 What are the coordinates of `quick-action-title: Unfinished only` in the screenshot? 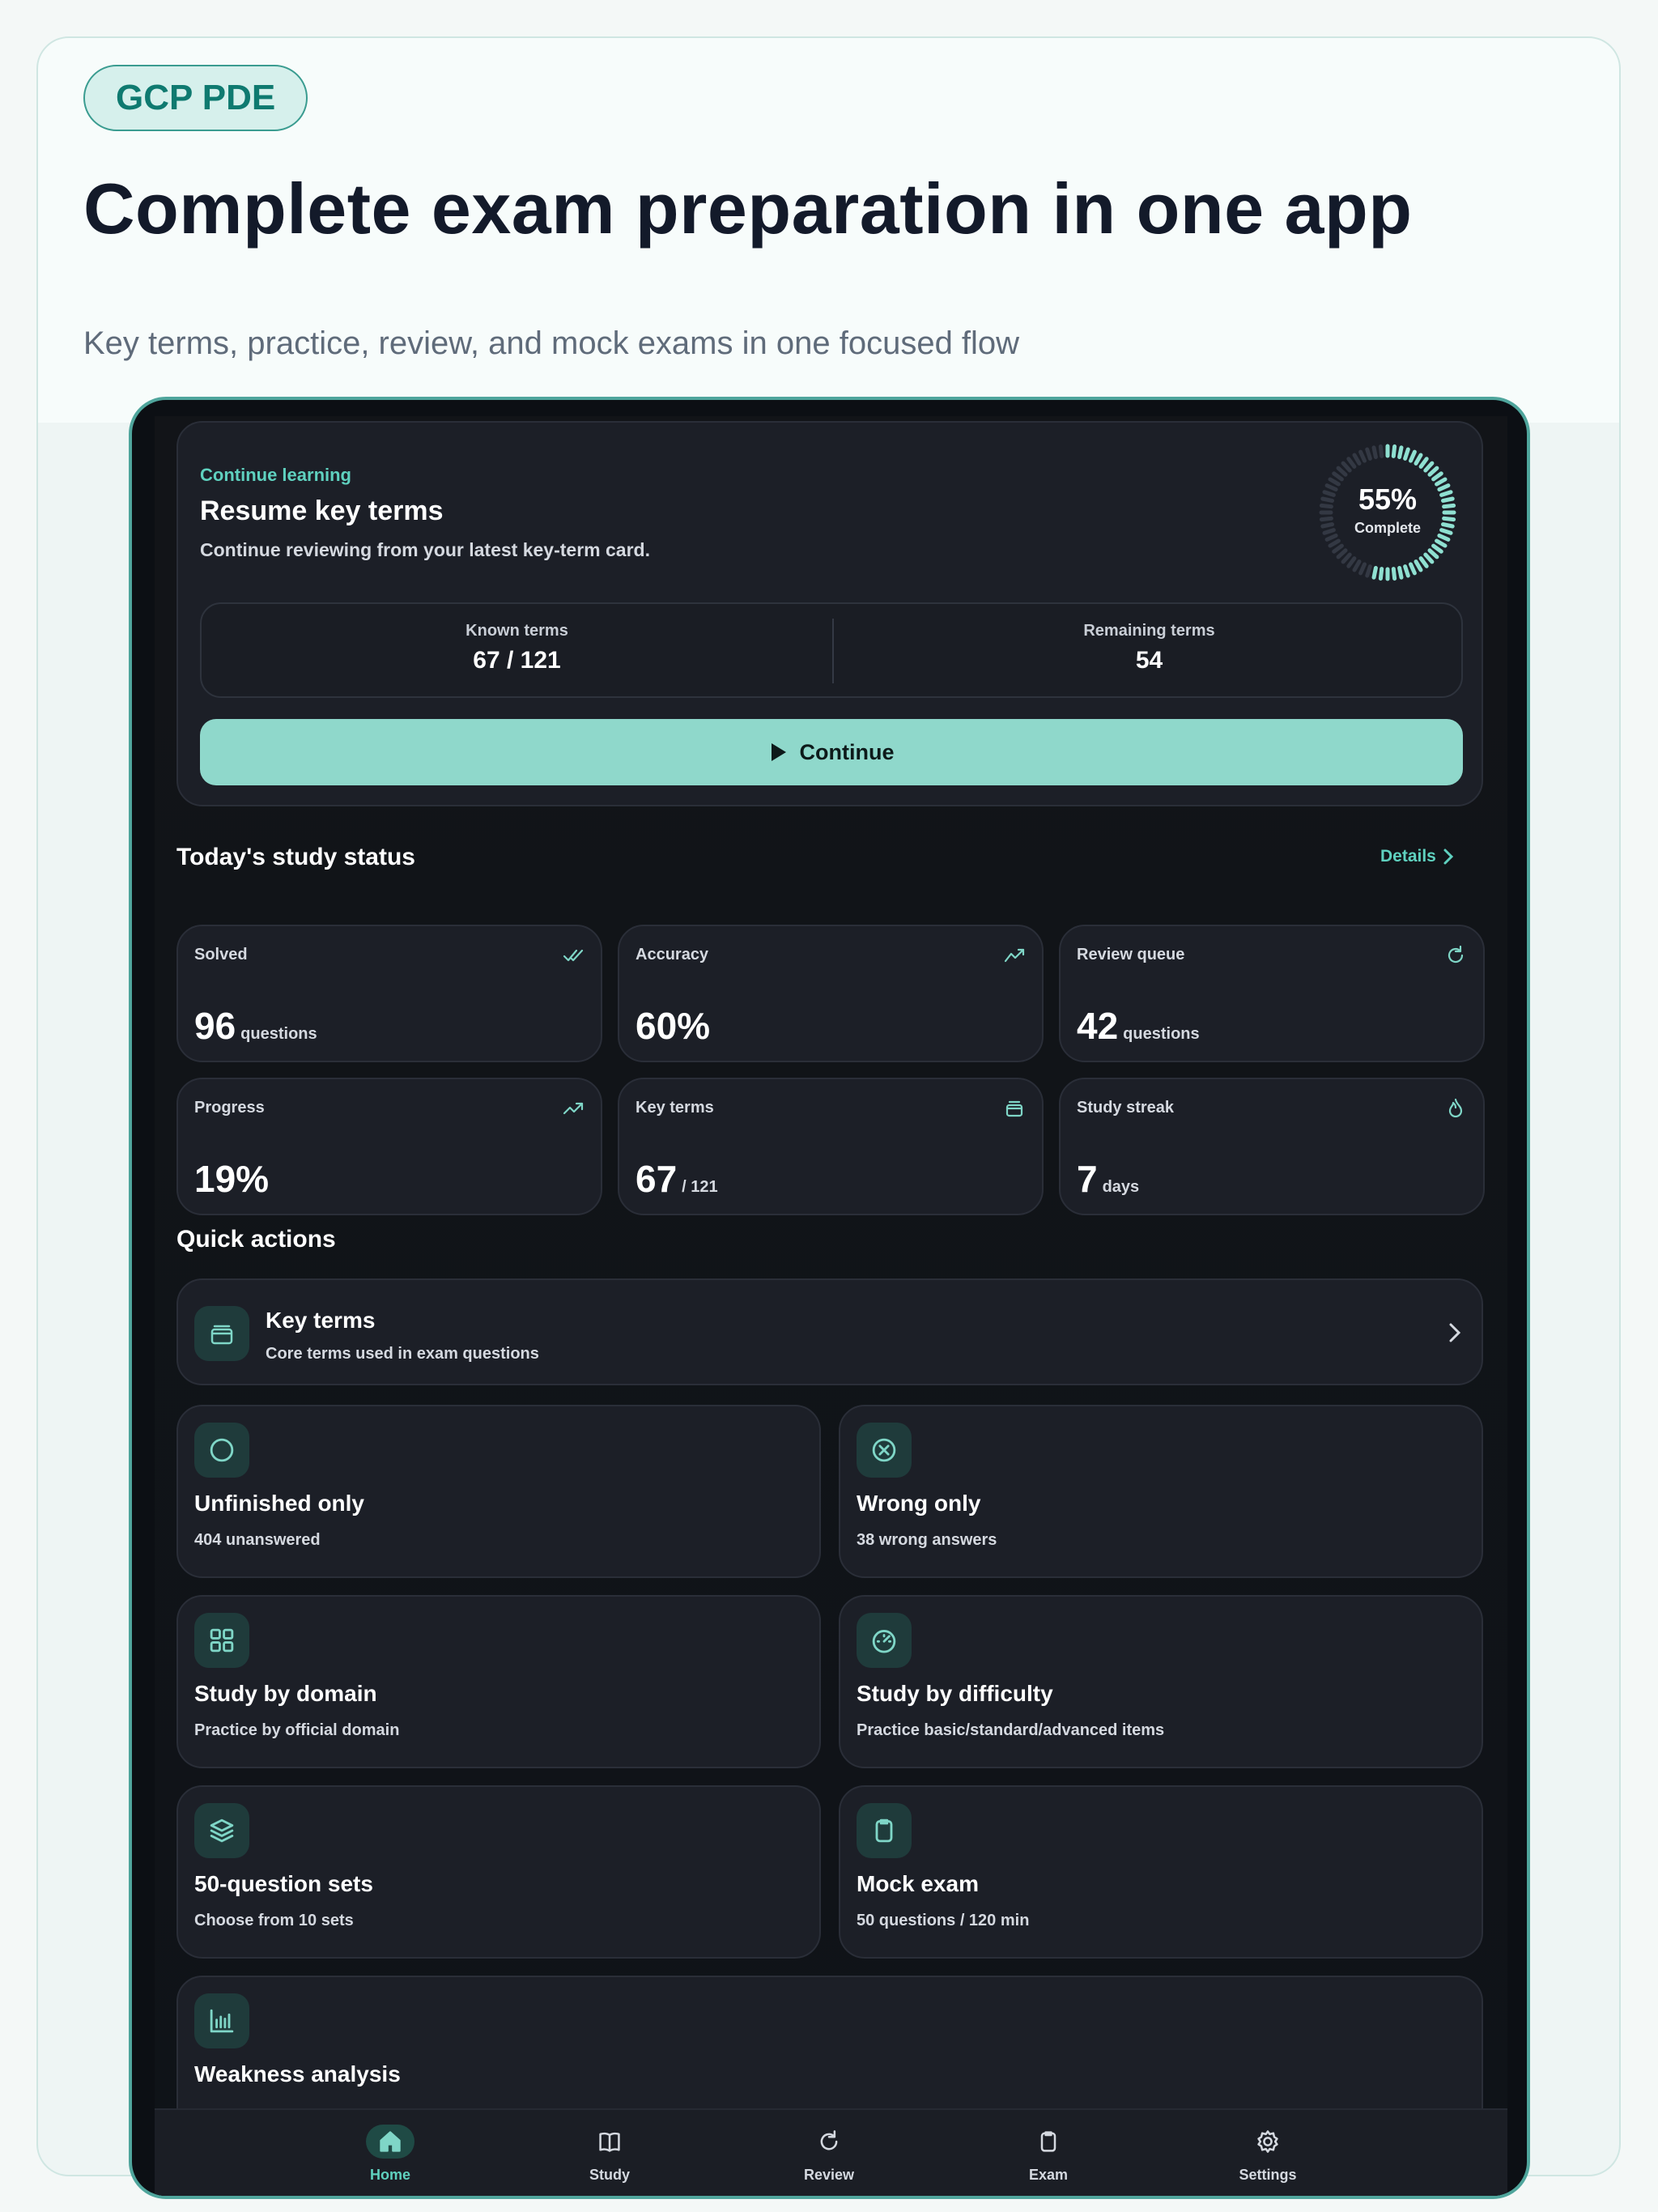 It's located at (279, 1504).